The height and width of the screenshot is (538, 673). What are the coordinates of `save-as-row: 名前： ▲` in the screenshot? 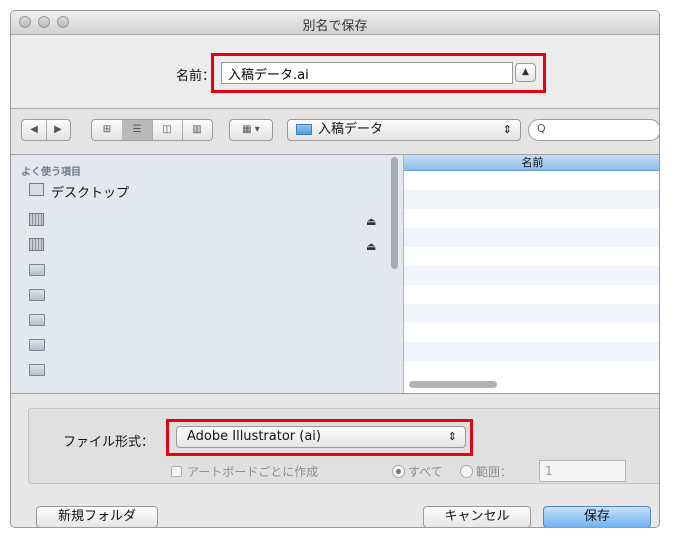 It's located at (335, 72).